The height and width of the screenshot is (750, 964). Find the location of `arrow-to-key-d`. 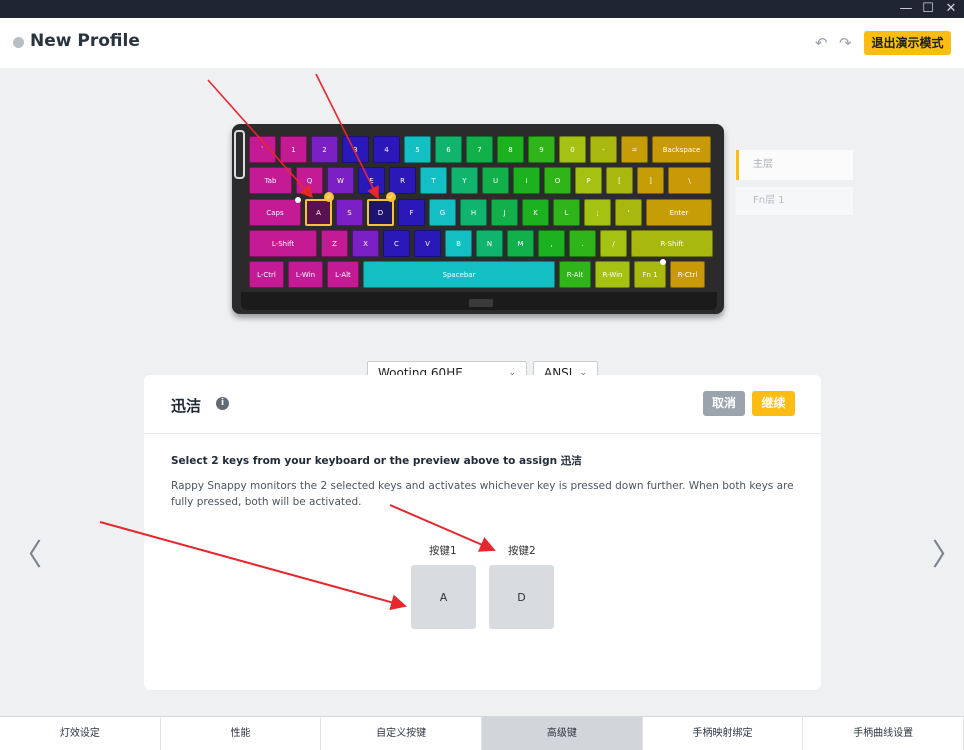

arrow-to-key-d is located at coordinates (347, 136).